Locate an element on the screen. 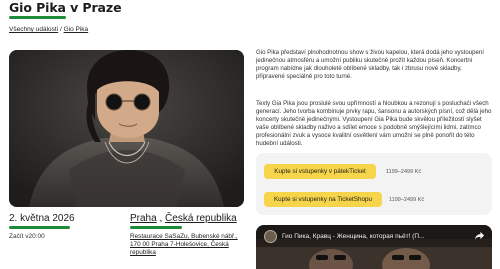 The height and width of the screenshot is (269, 500). page-title: Gio Pika v Praze is located at coordinates (65, 7).